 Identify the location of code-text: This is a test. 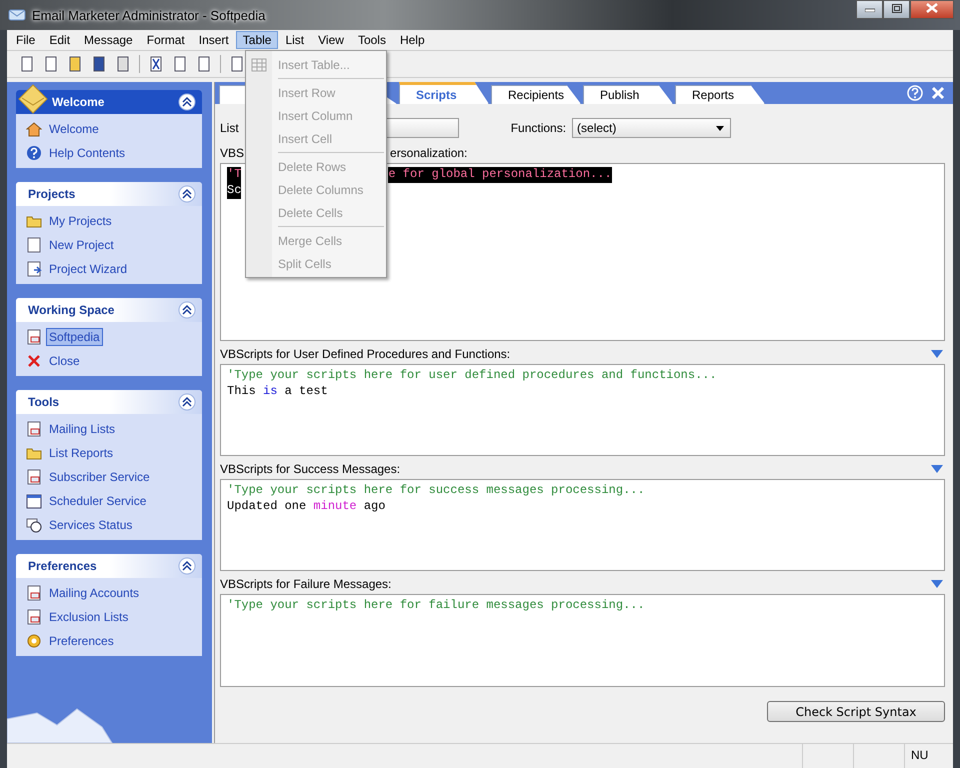
(277, 392).